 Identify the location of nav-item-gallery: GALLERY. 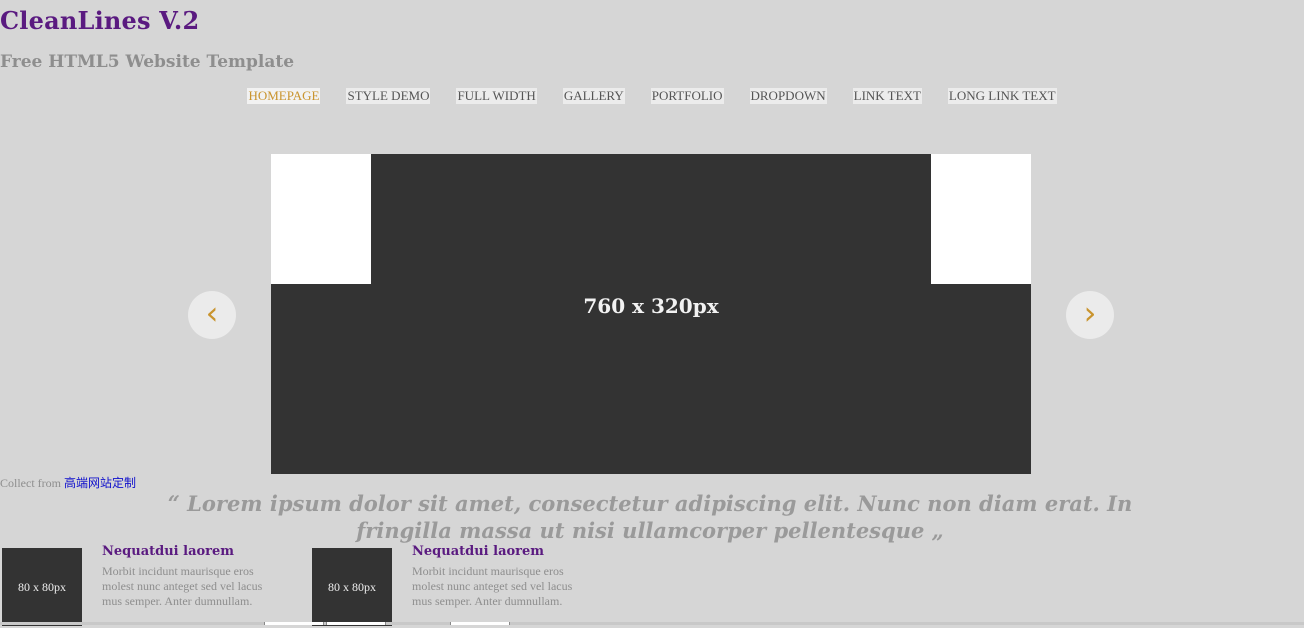
(593, 96).